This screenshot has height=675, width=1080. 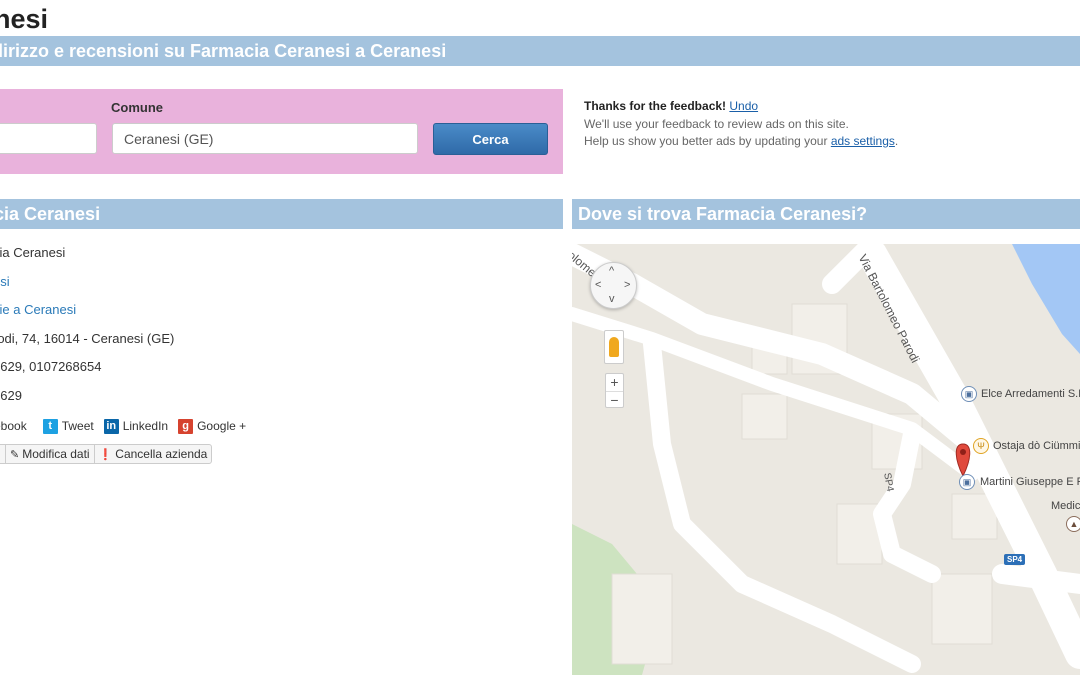 What do you see at coordinates (655, 106) in the screenshot?
I see `feedback-thanks: Thanks for the feedback!` at bounding box center [655, 106].